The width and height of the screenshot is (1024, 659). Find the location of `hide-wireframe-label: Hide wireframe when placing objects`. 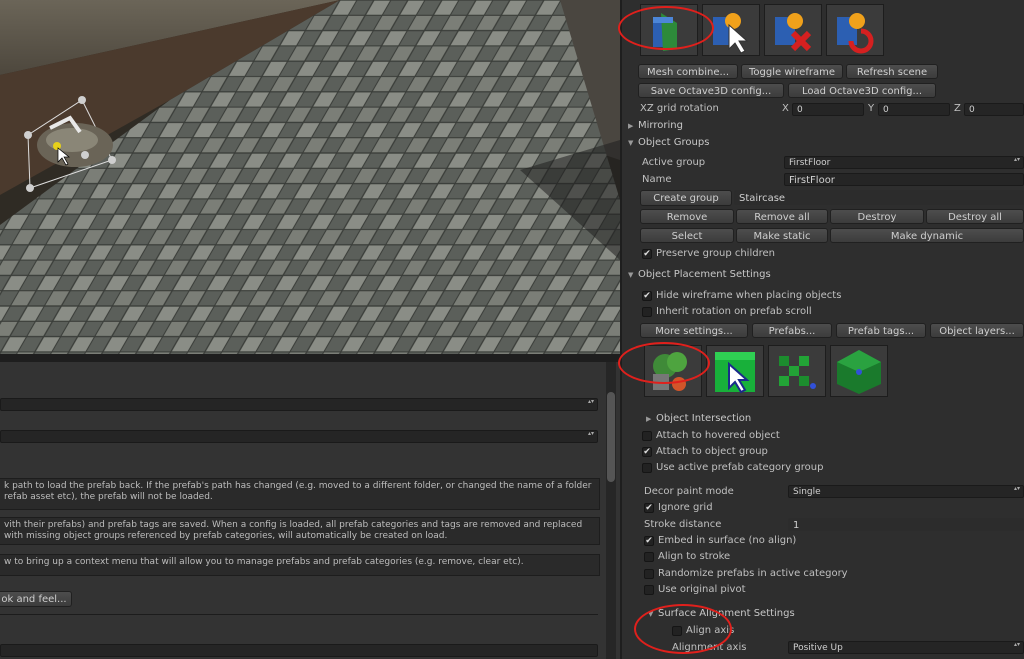

hide-wireframe-label: Hide wireframe when placing objects is located at coordinates (749, 295).